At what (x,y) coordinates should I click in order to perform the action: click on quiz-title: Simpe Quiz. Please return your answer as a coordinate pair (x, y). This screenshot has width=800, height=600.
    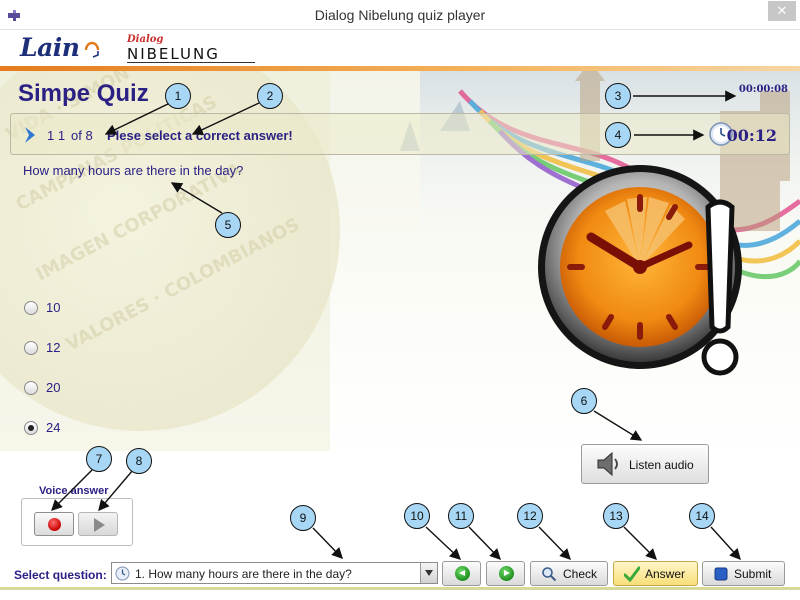
    Looking at the image, I should click on (83, 93).